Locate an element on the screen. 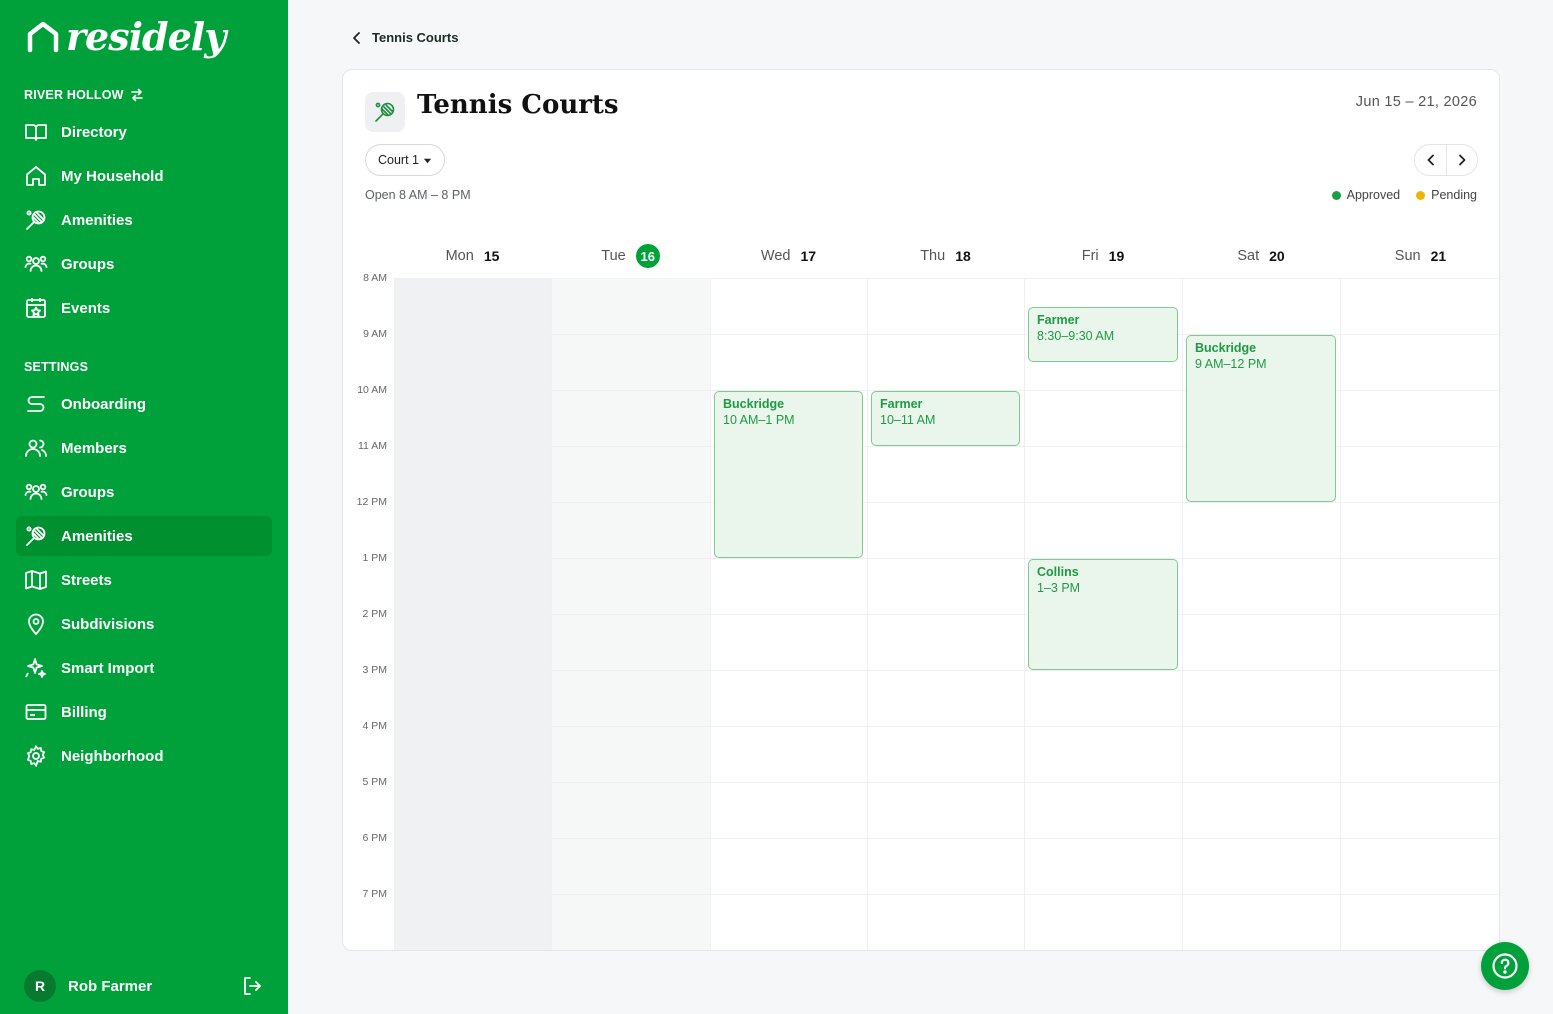  legend-label: Approved is located at coordinates (1373, 195).